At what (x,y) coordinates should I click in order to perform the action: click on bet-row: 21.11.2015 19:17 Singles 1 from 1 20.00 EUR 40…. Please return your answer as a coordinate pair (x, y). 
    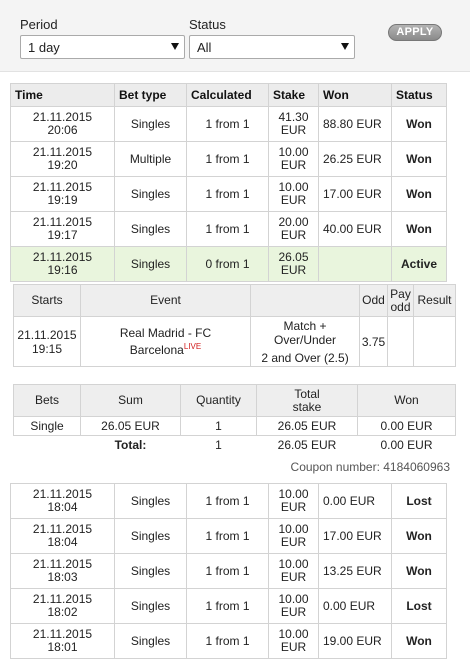
    Looking at the image, I should click on (228, 229).